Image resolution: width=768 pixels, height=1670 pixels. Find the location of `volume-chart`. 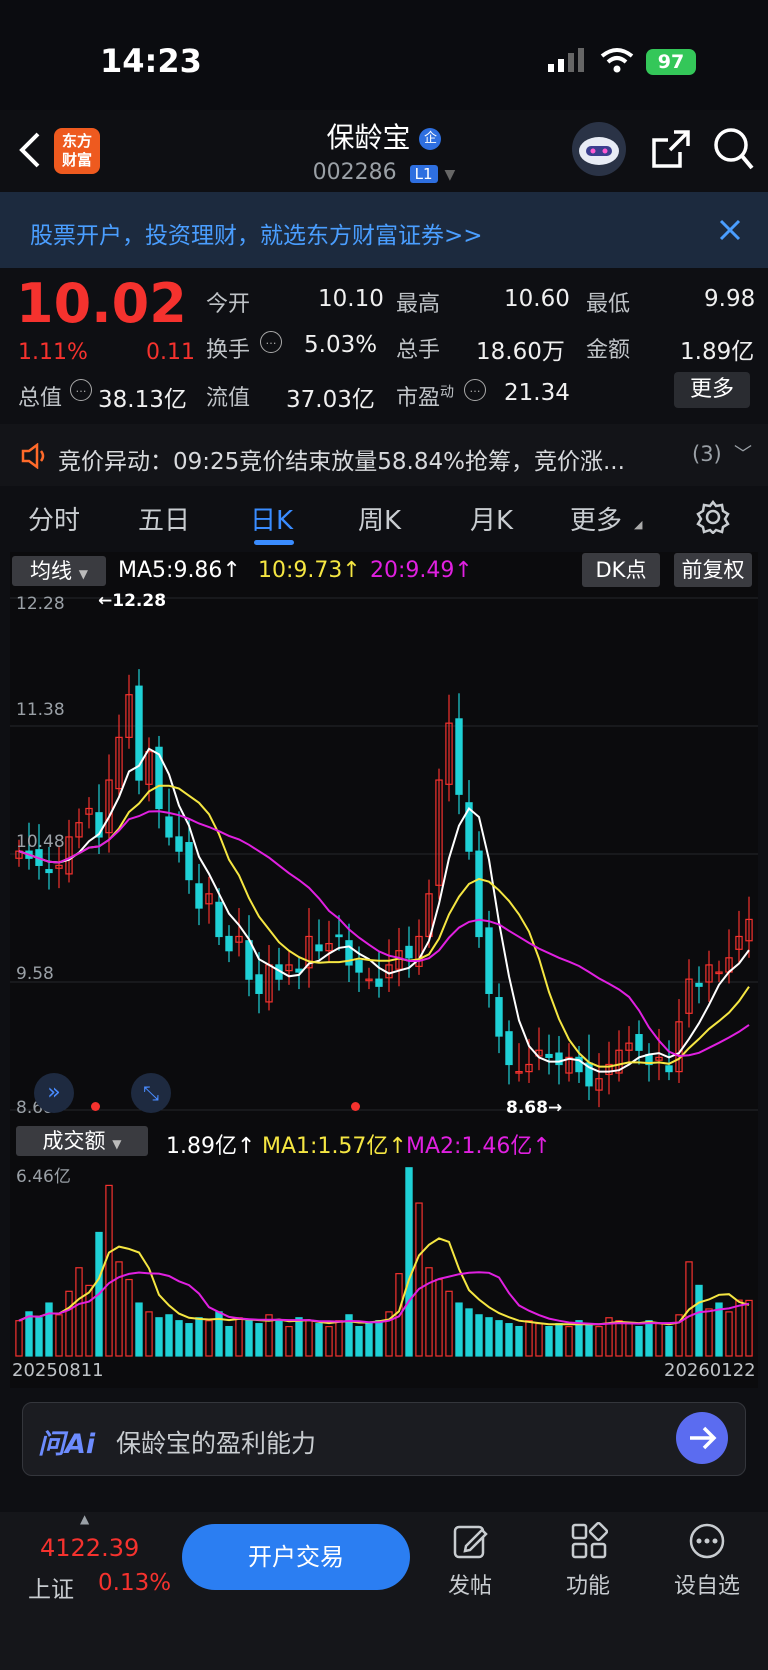

volume-chart is located at coordinates (384, 1259).